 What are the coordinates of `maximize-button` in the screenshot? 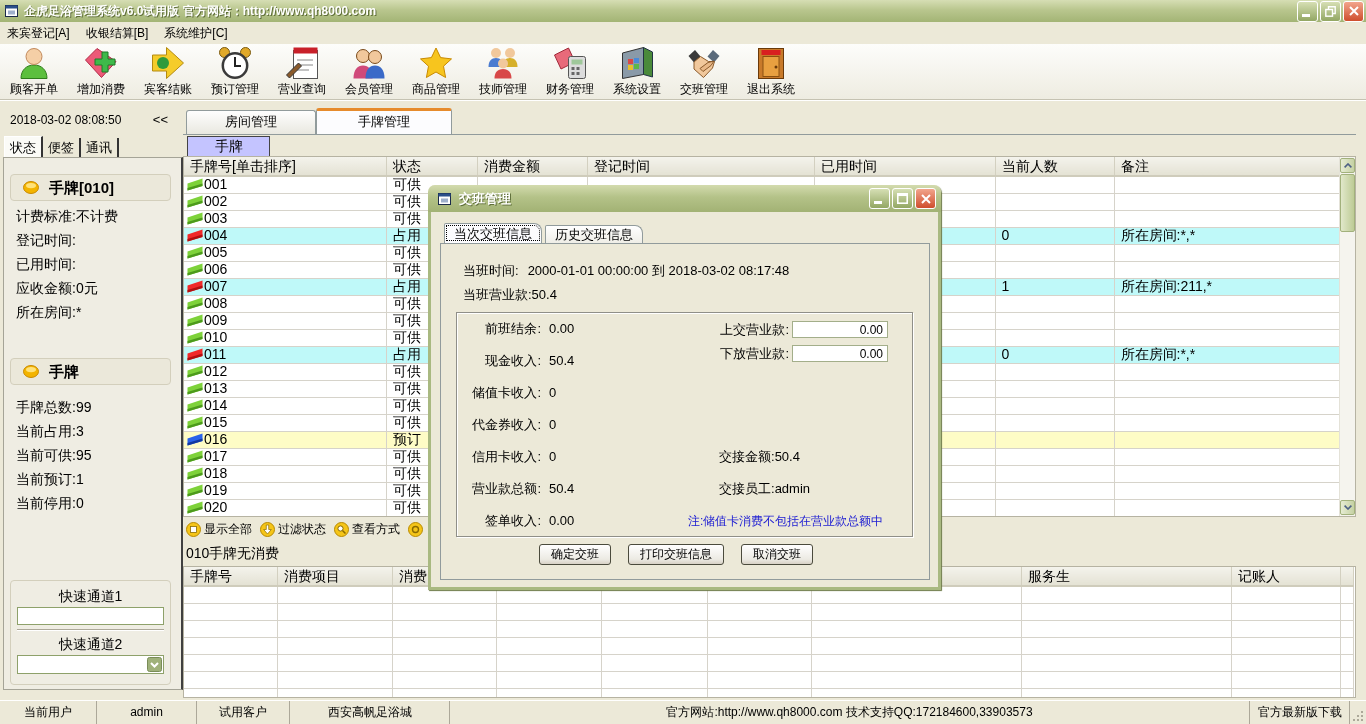 It's located at (902, 198).